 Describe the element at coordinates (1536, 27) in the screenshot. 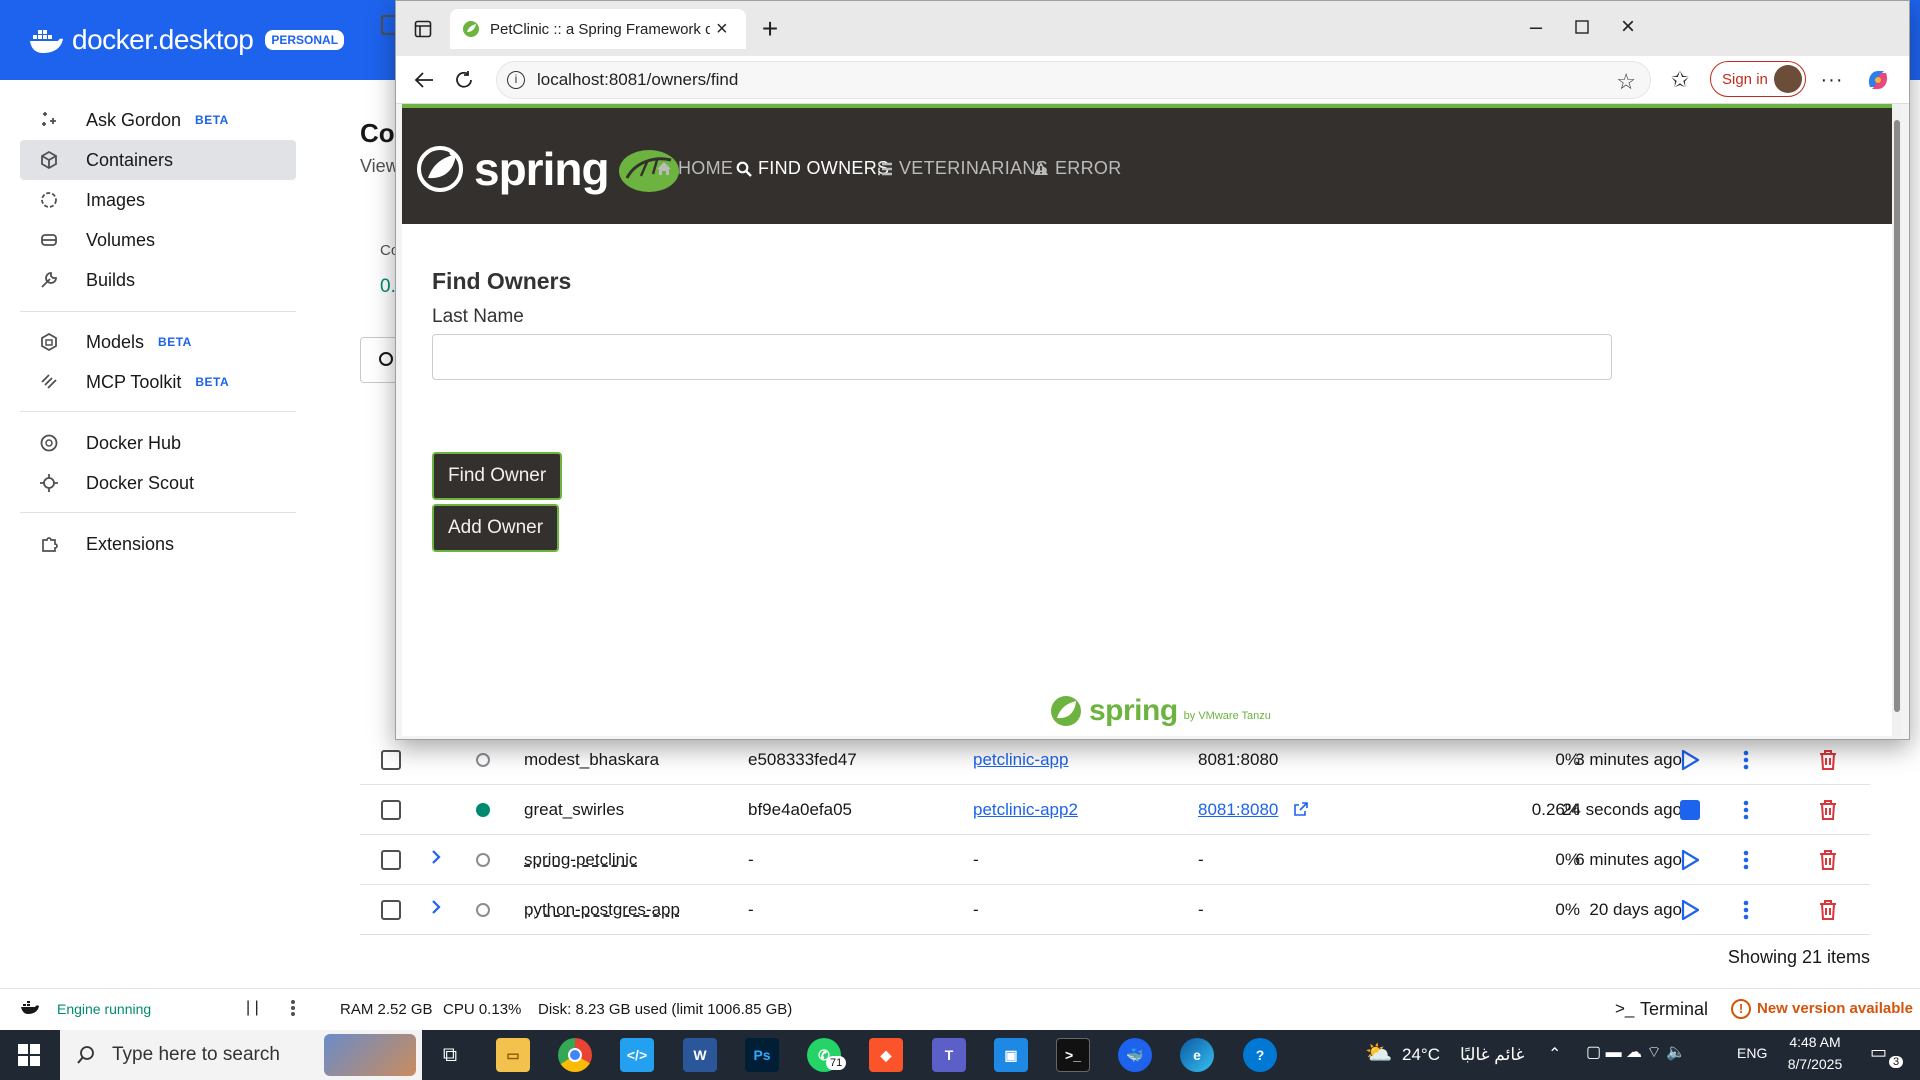

I see `minimize-icon: –` at that location.